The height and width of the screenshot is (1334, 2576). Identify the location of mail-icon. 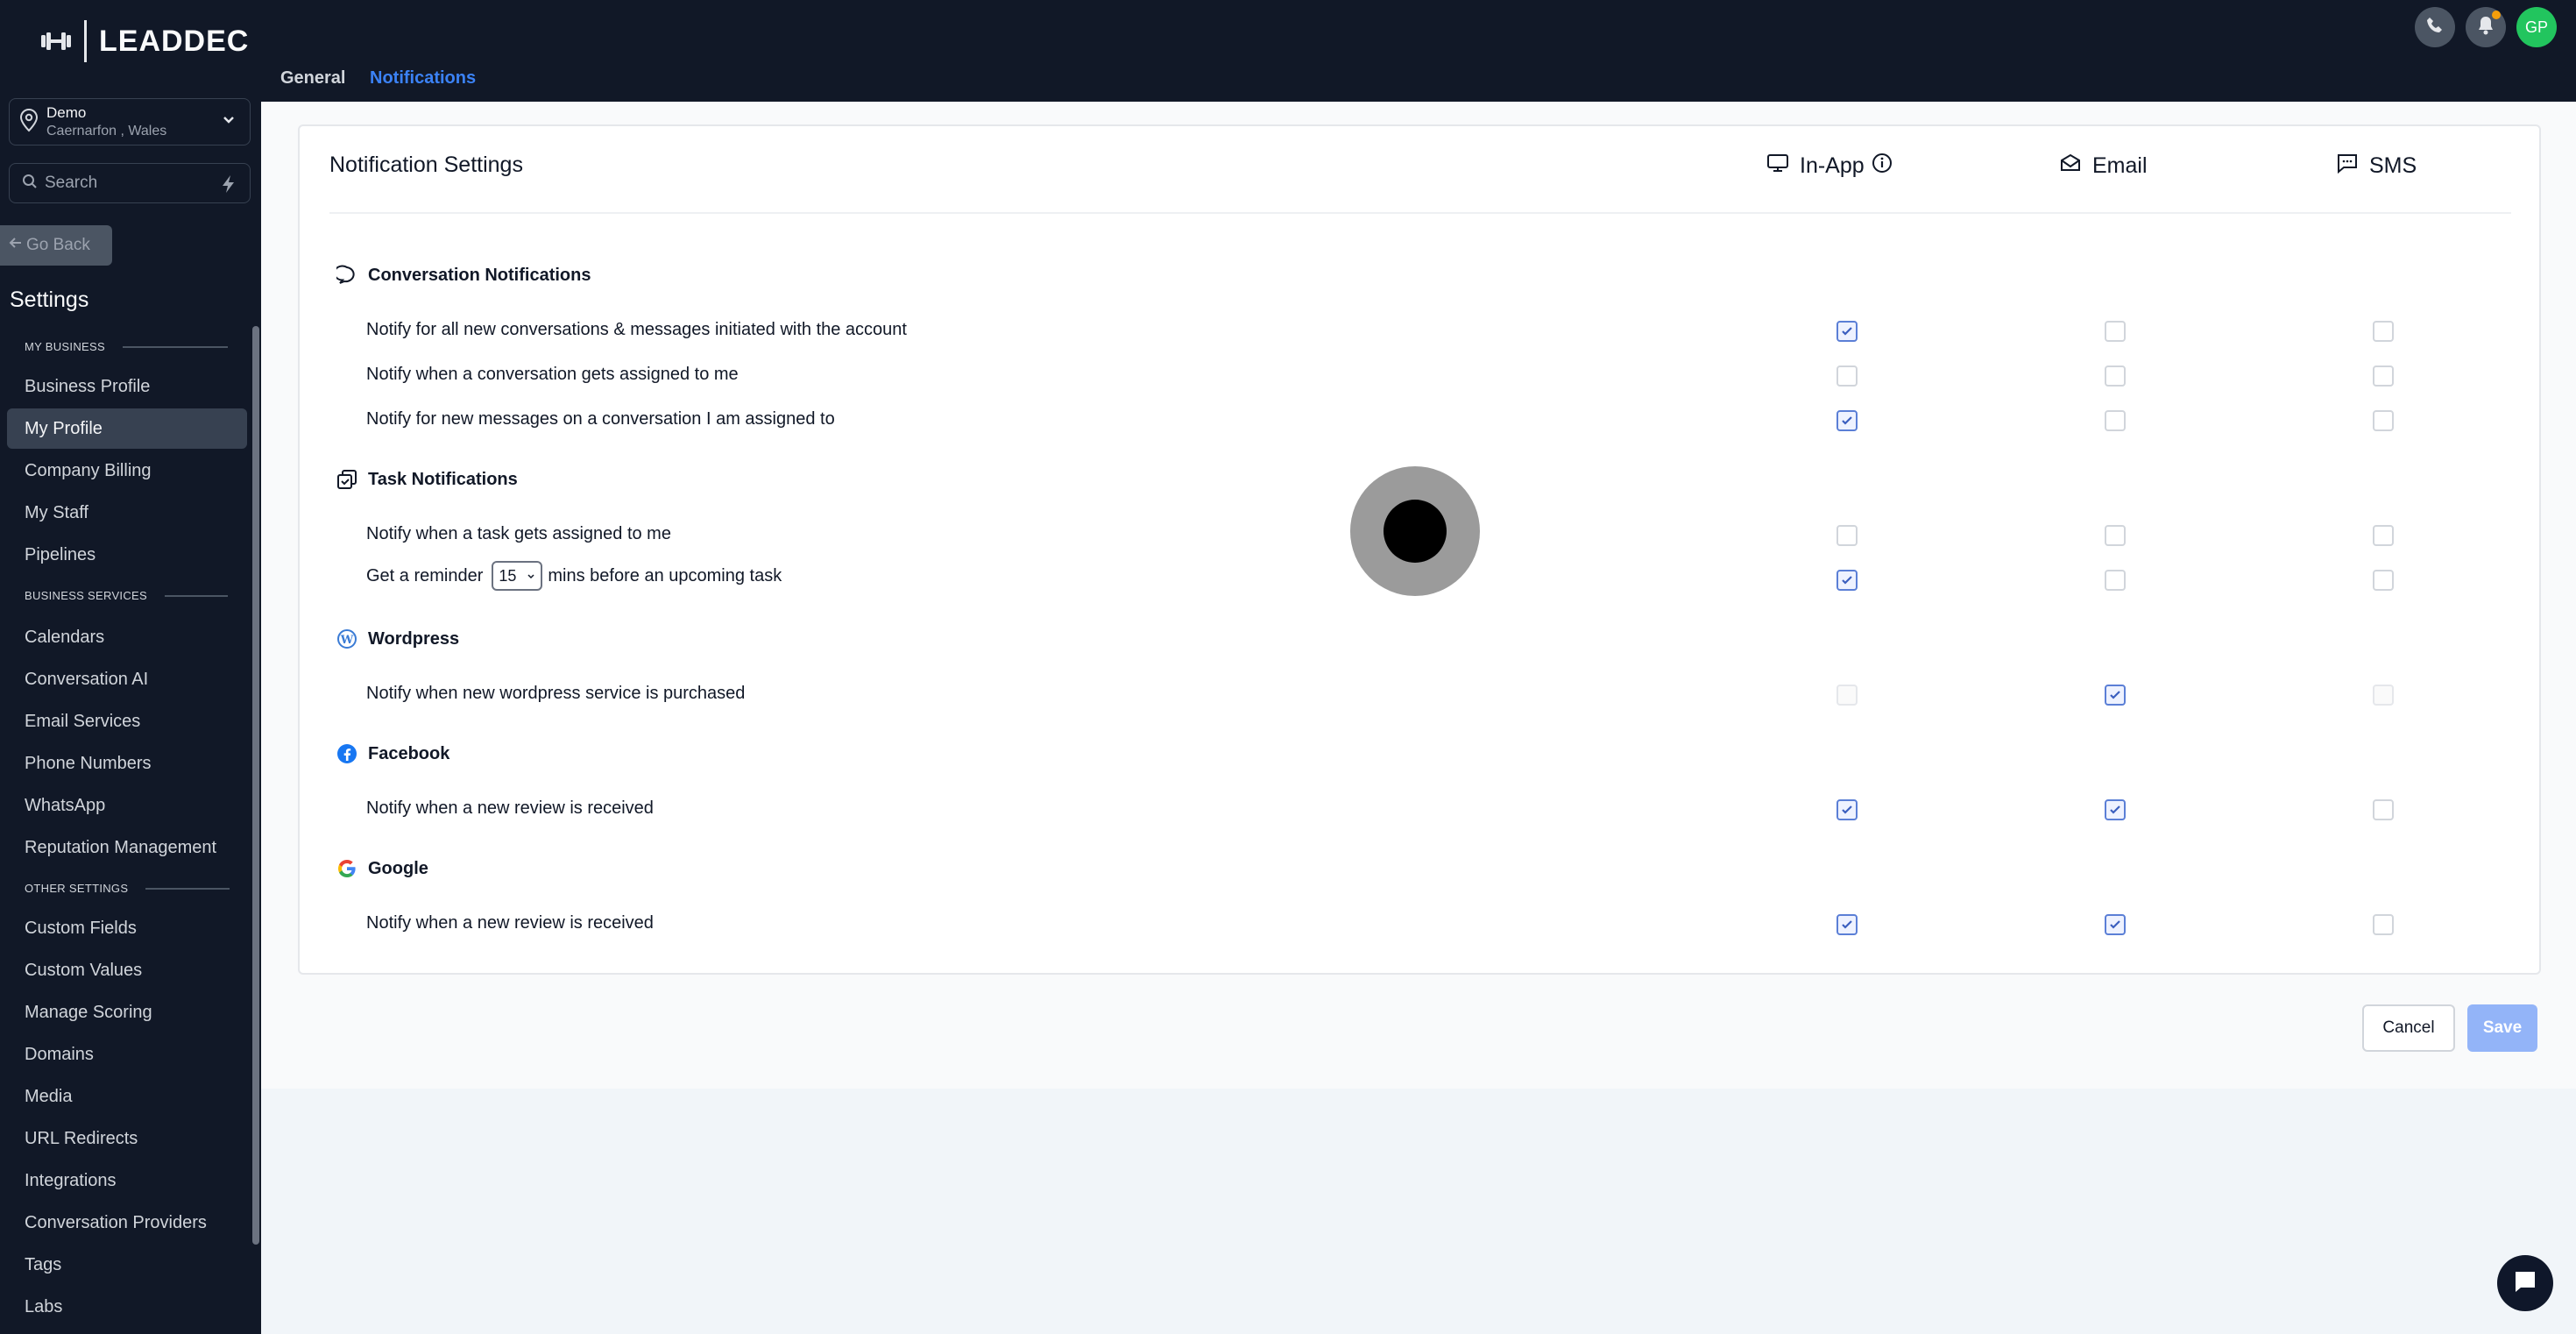
(2075, 166).